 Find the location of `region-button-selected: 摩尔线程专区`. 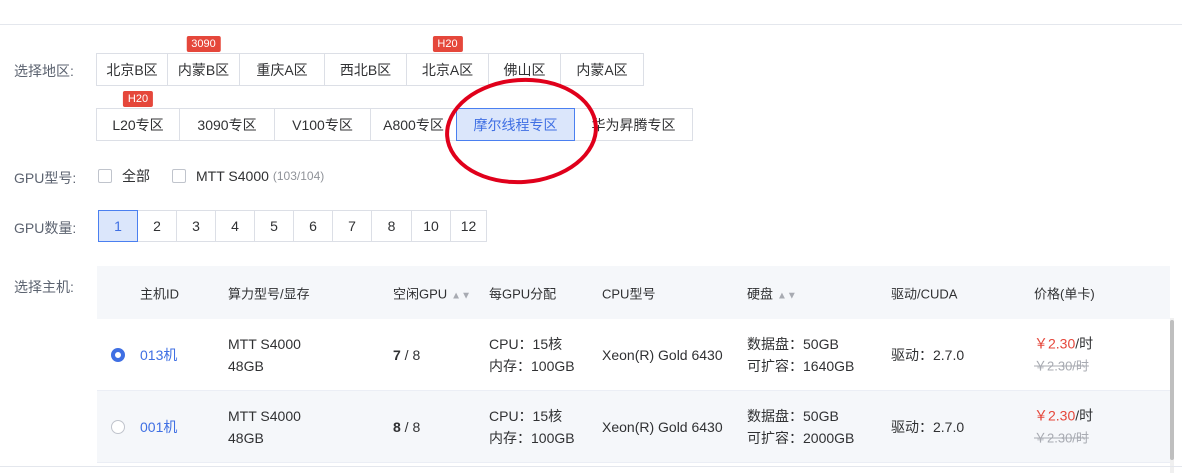

region-button-selected: 摩尔线程专区 is located at coordinates (515, 124).